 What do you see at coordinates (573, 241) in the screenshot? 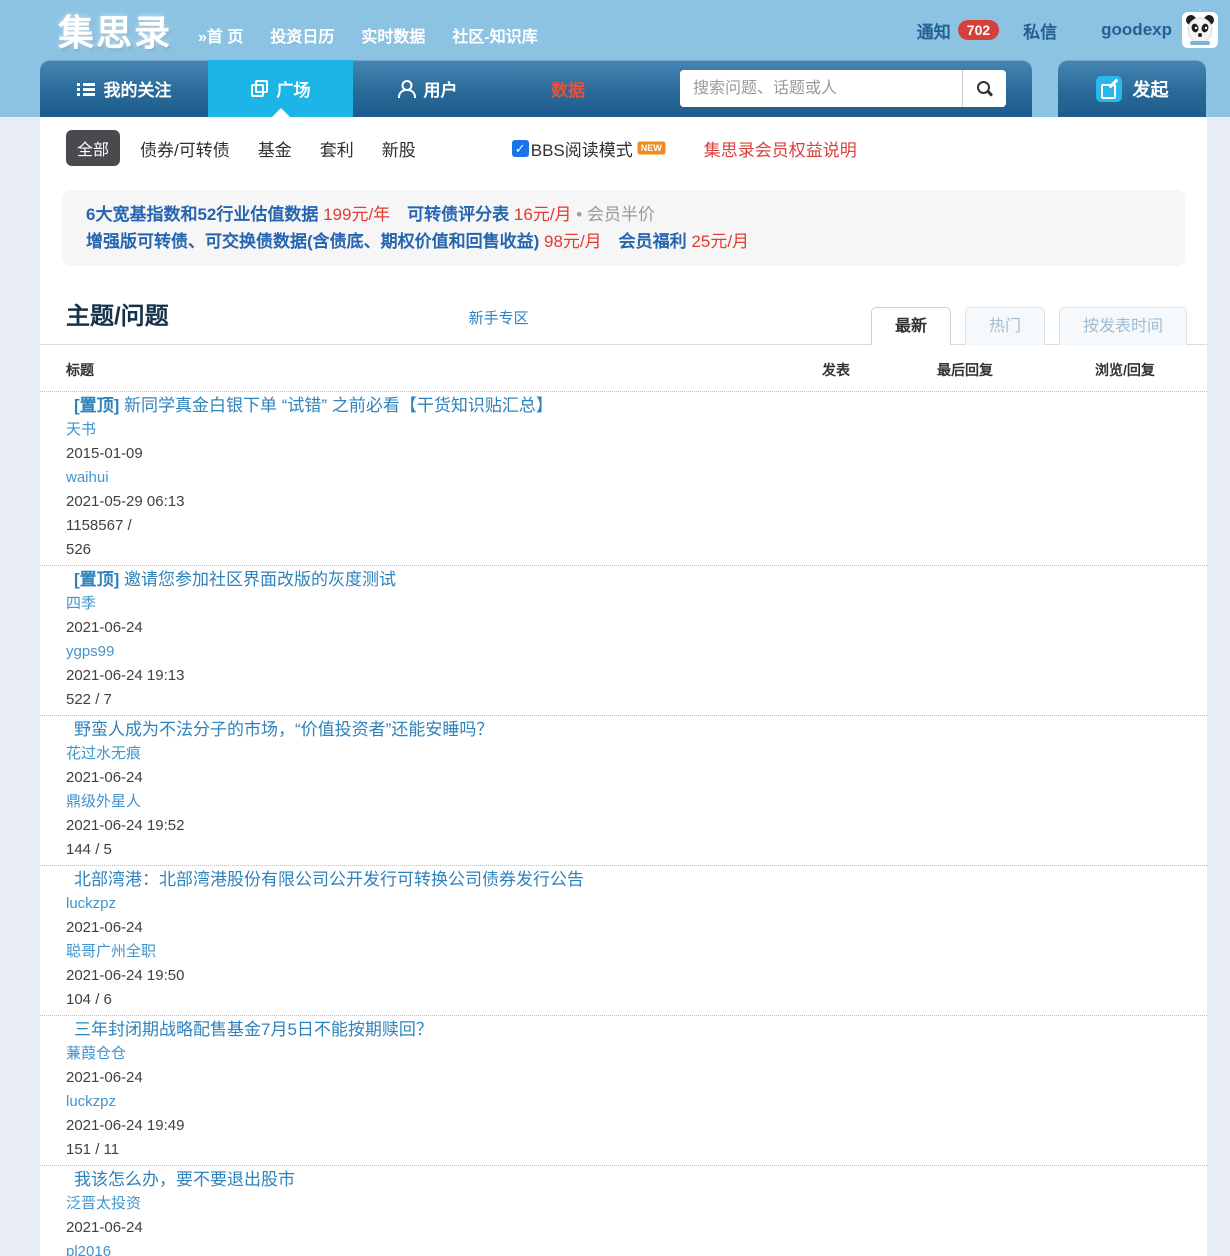
I see `promo-segment: 98元/月` at bounding box center [573, 241].